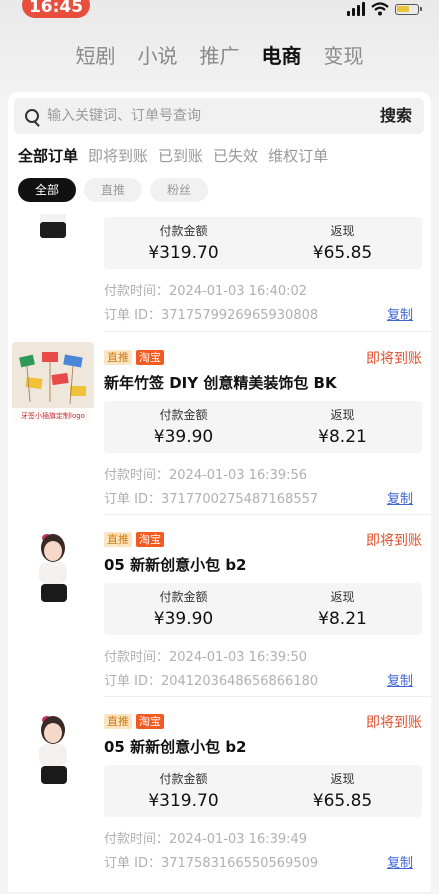 Image resolution: width=439 pixels, height=894 pixels. What do you see at coordinates (211, 315) in the screenshot?
I see `order-id: 订单 ID：3717579926965930808` at bounding box center [211, 315].